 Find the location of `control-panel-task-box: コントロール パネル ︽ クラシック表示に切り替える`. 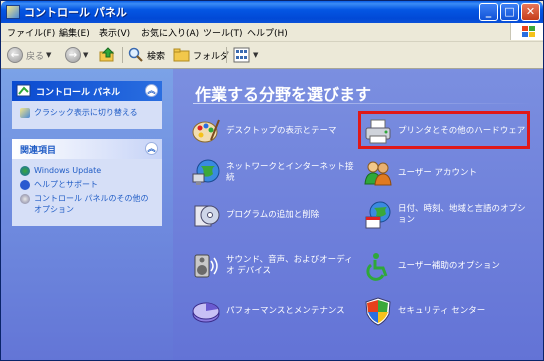

control-panel-task-box: コントロール パネル ︽ クラシック表示に切り替える is located at coordinates (87, 105).